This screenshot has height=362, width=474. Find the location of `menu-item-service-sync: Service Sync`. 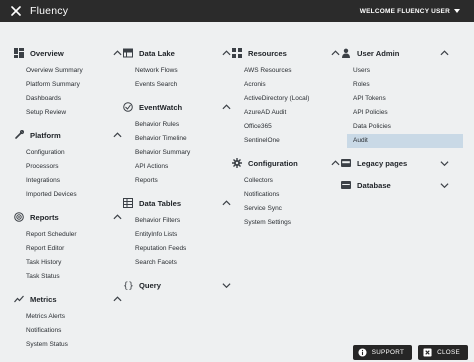

menu-item-service-sync: Service Sync is located at coordinates (292, 209).